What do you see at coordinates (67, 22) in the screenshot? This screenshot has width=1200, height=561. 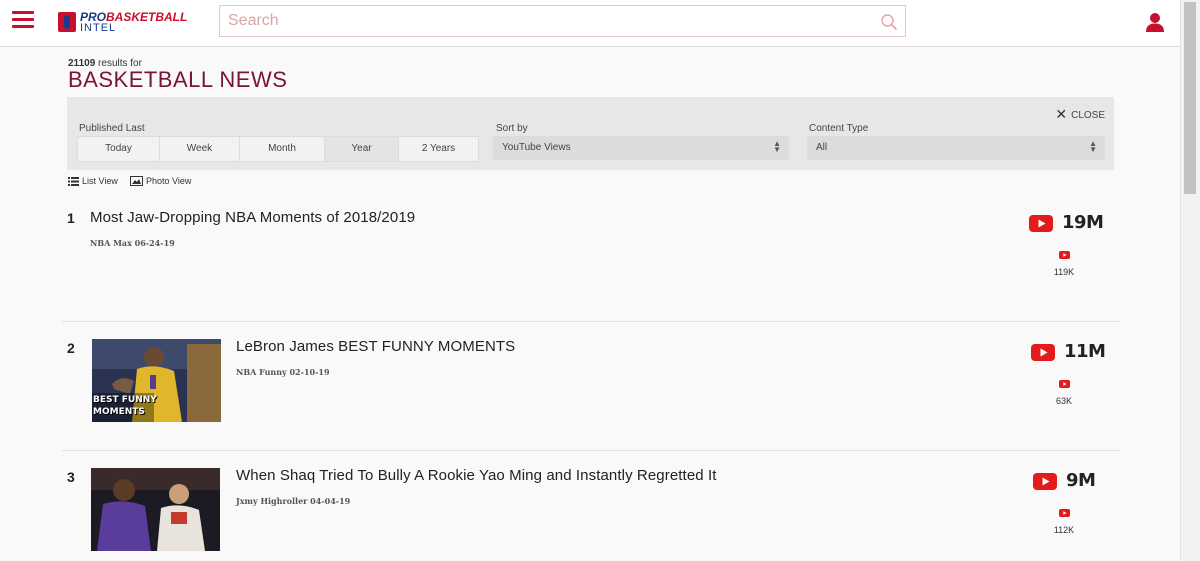 I see `logo-mark-icon` at bounding box center [67, 22].